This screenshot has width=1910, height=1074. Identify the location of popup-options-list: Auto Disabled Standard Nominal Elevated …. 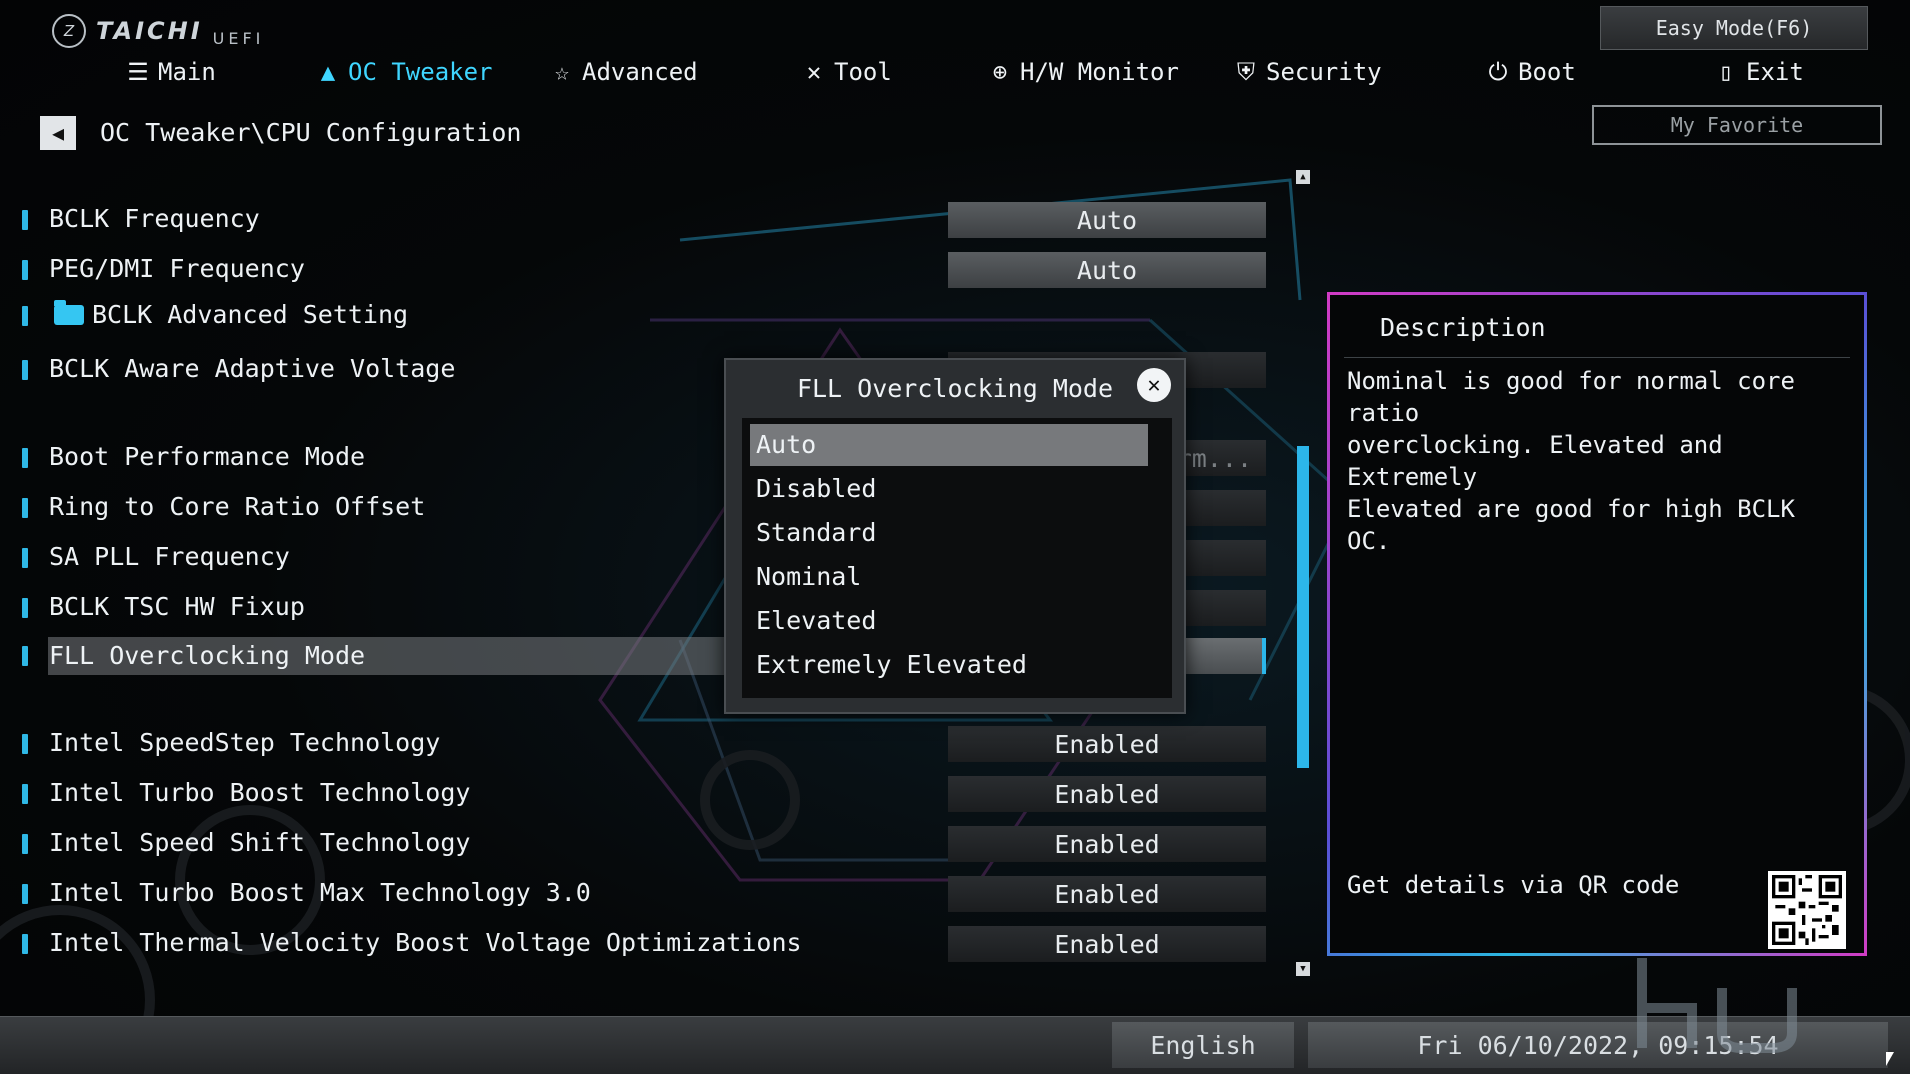
(957, 558).